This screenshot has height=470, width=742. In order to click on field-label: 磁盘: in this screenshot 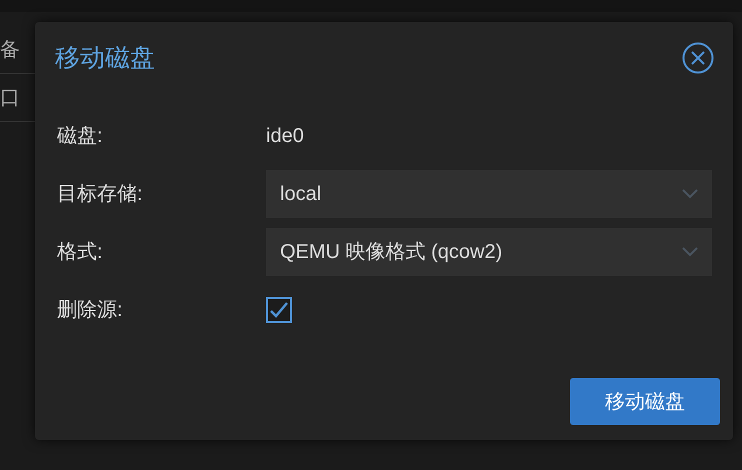, I will do `click(80, 136)`.